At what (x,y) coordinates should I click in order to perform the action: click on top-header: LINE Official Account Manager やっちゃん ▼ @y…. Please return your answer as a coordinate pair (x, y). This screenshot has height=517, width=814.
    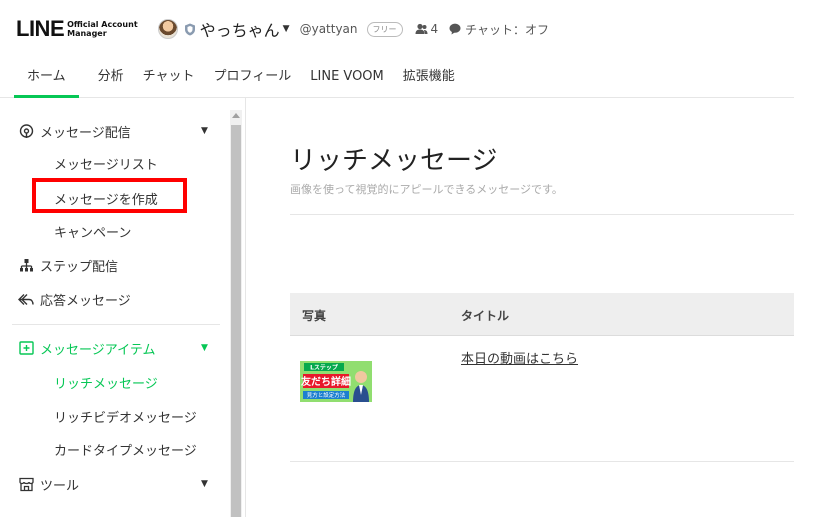
    Looking at the image, I should click on (407, 29).